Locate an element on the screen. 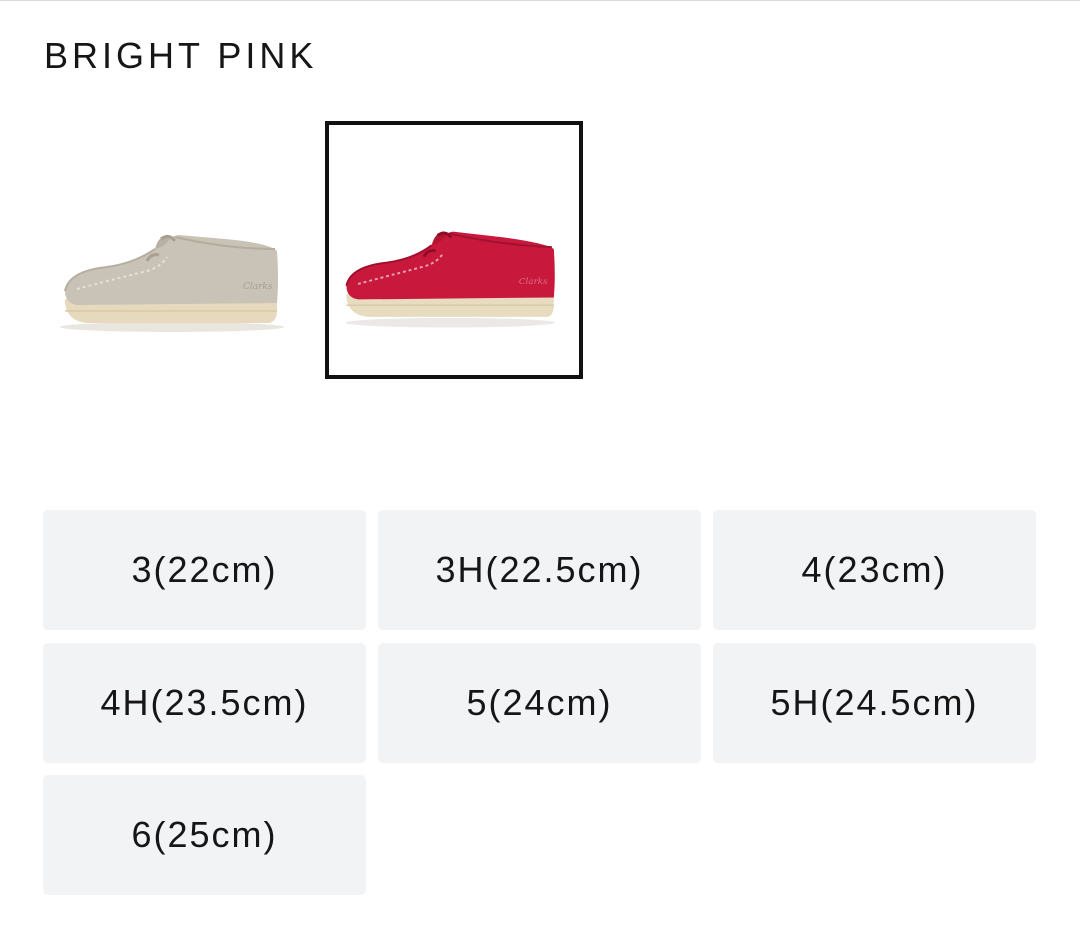 This screenshot has width=1080, height=925. size-option-5: 5(24cm) is located at coordinates (539, 703).